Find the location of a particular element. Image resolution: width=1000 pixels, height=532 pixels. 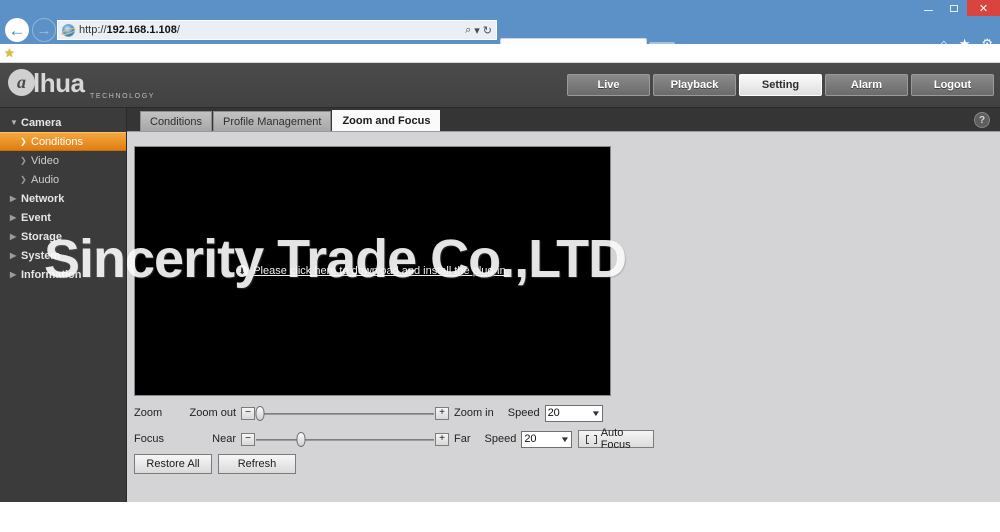

tab-zoom-and-focus: Zoom and Focus is located at coordinates (386, 120).